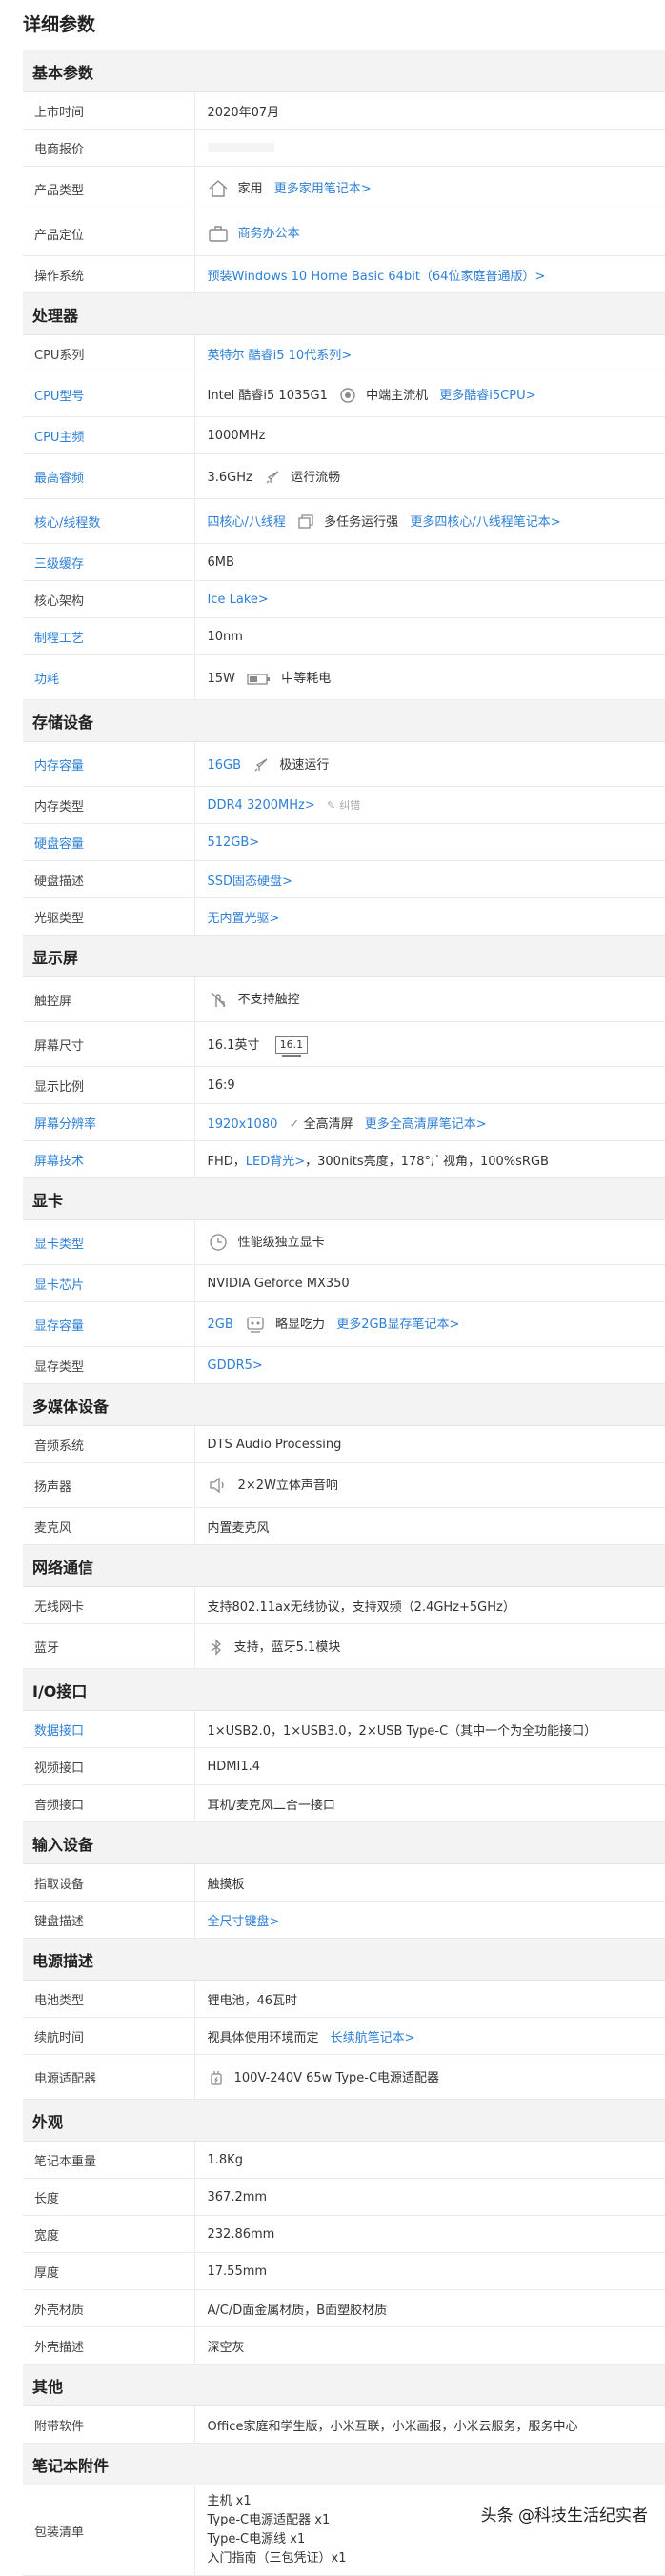 Image resolution: width=665 pixels, height=2576 pixels. Describe the element at coordinates (377, 277) in the screenshot. I see `os-link: 预装Windows 10 Home Basic 64bit（64位家庭普通版）>` at that location.